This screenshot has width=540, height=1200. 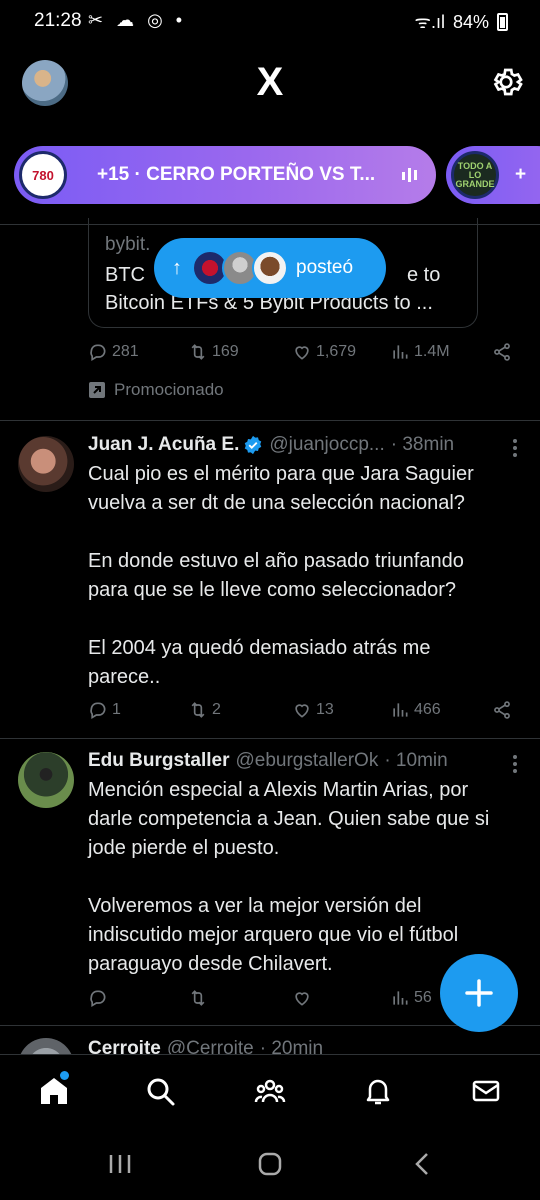 I want to click on promoted-text: Promocionado, so click(x=169, y=389).